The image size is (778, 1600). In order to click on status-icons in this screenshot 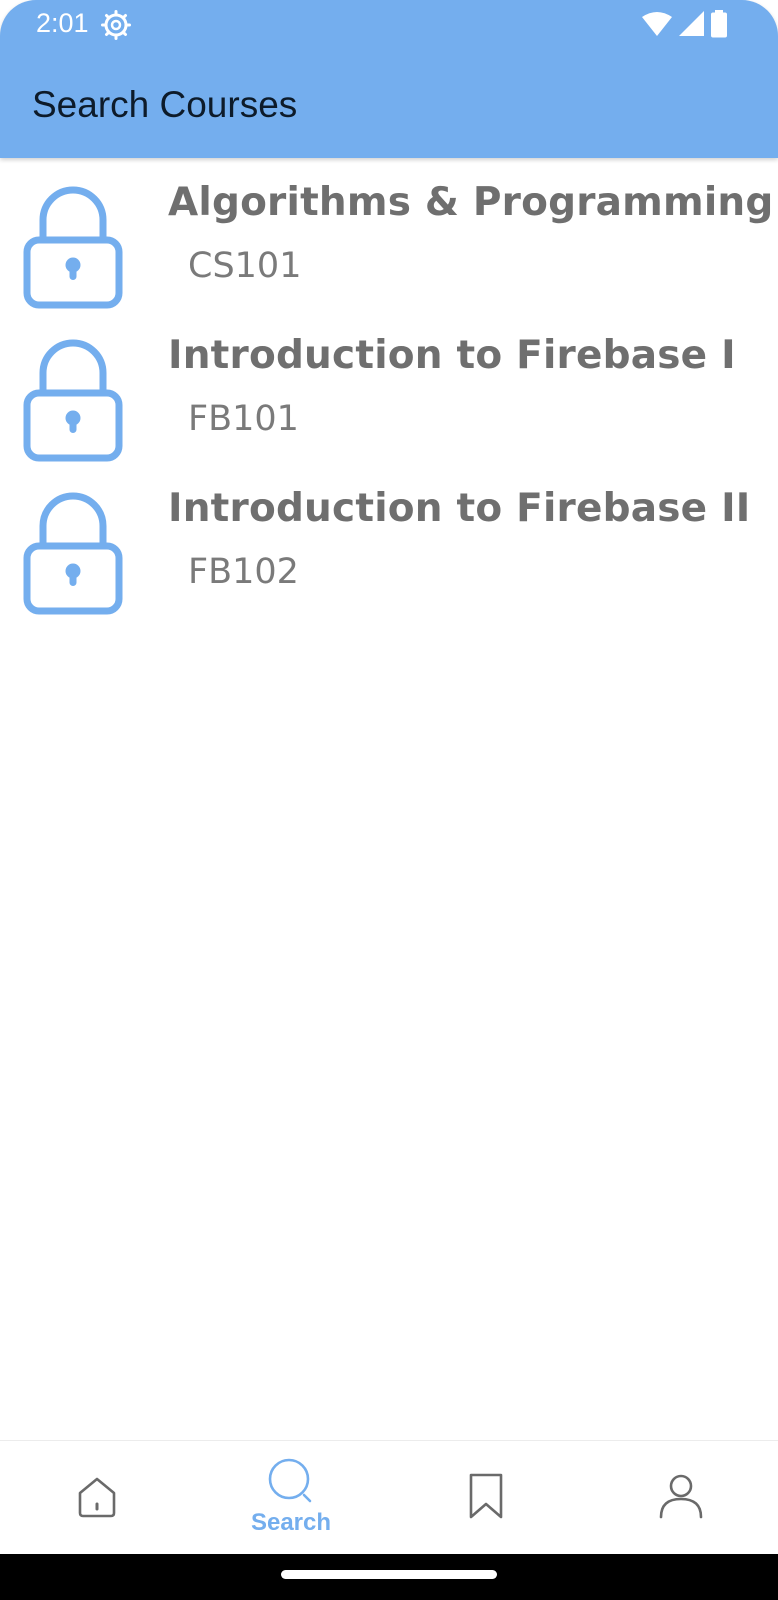, I will do `click(685, 24)`.